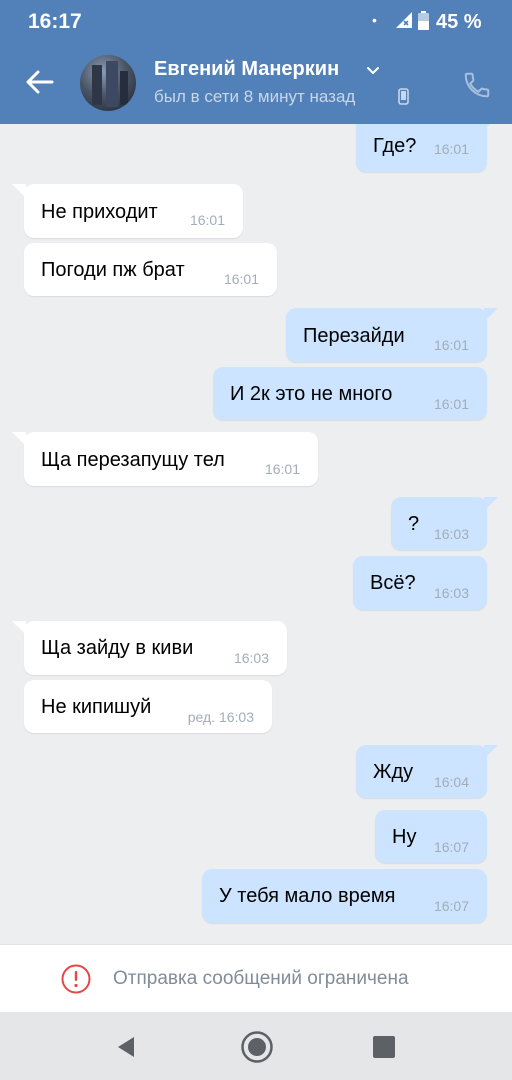  I want to click on incoming-message: Ща зайду в киви 16:03, so click(155, 648).